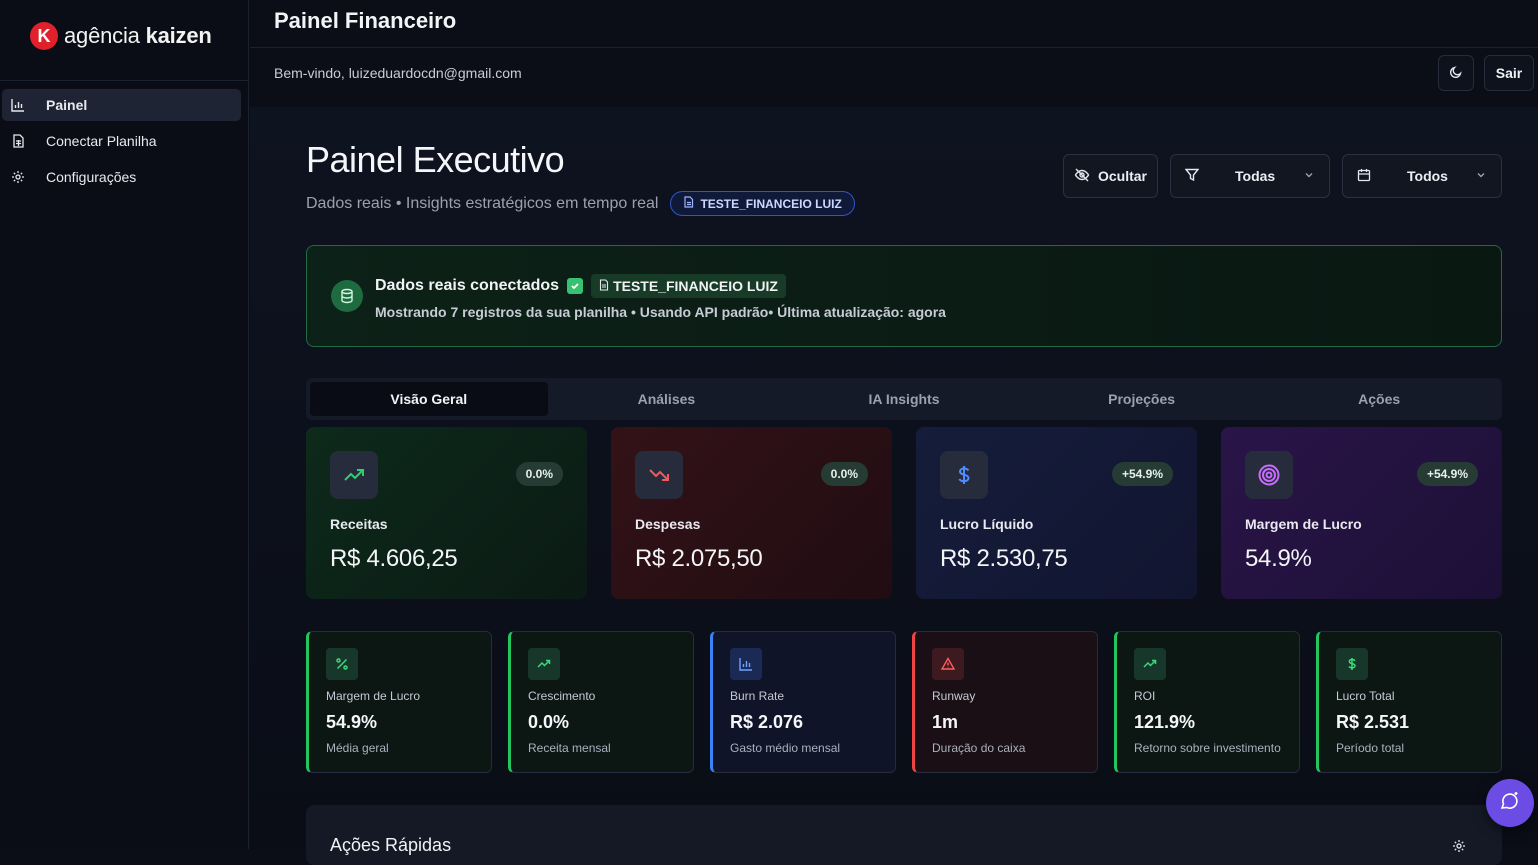 The image size is (1538, 865). What do you see at coordinates (1447, 474) in the screenshot?
I see `kpi-change-badge: +54.9%` at bounding box center [1447, 474].